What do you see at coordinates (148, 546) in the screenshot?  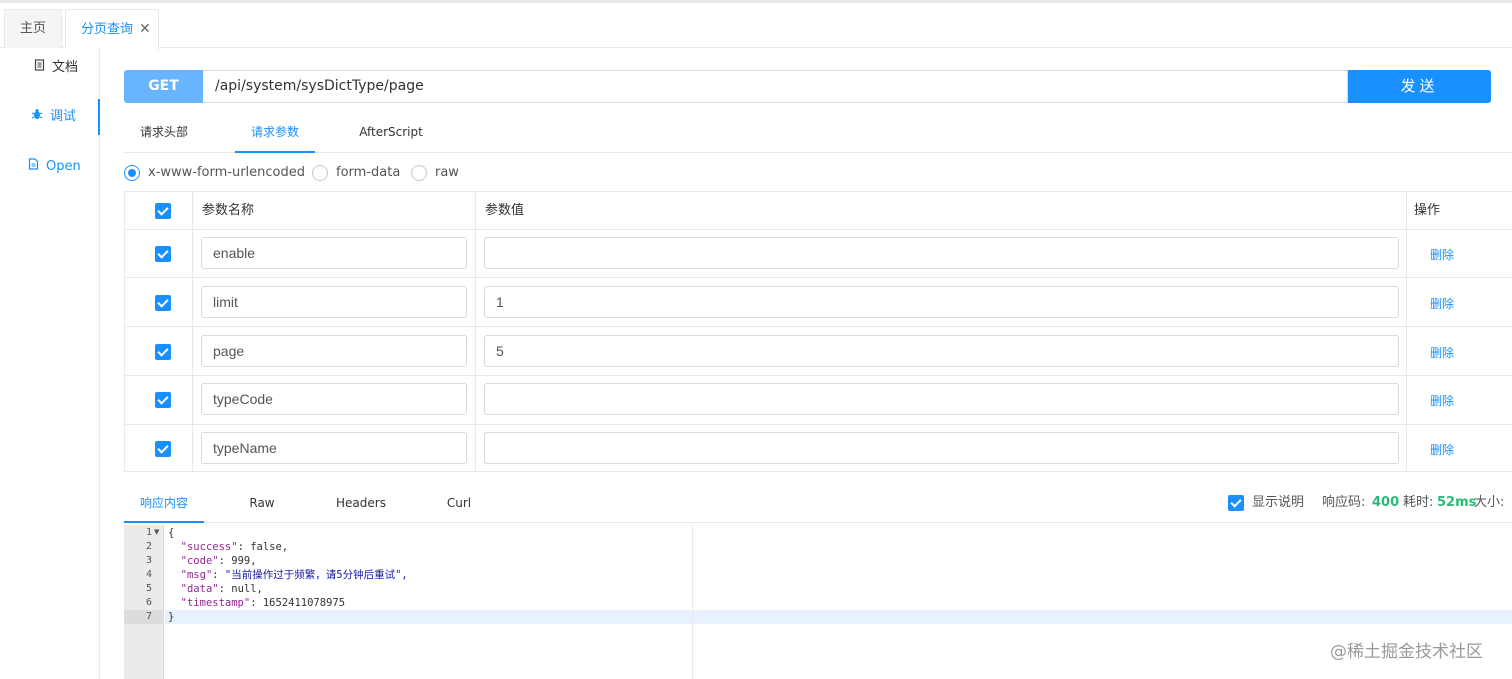 I see `line-number: 2` at bounding box center [148, 546].